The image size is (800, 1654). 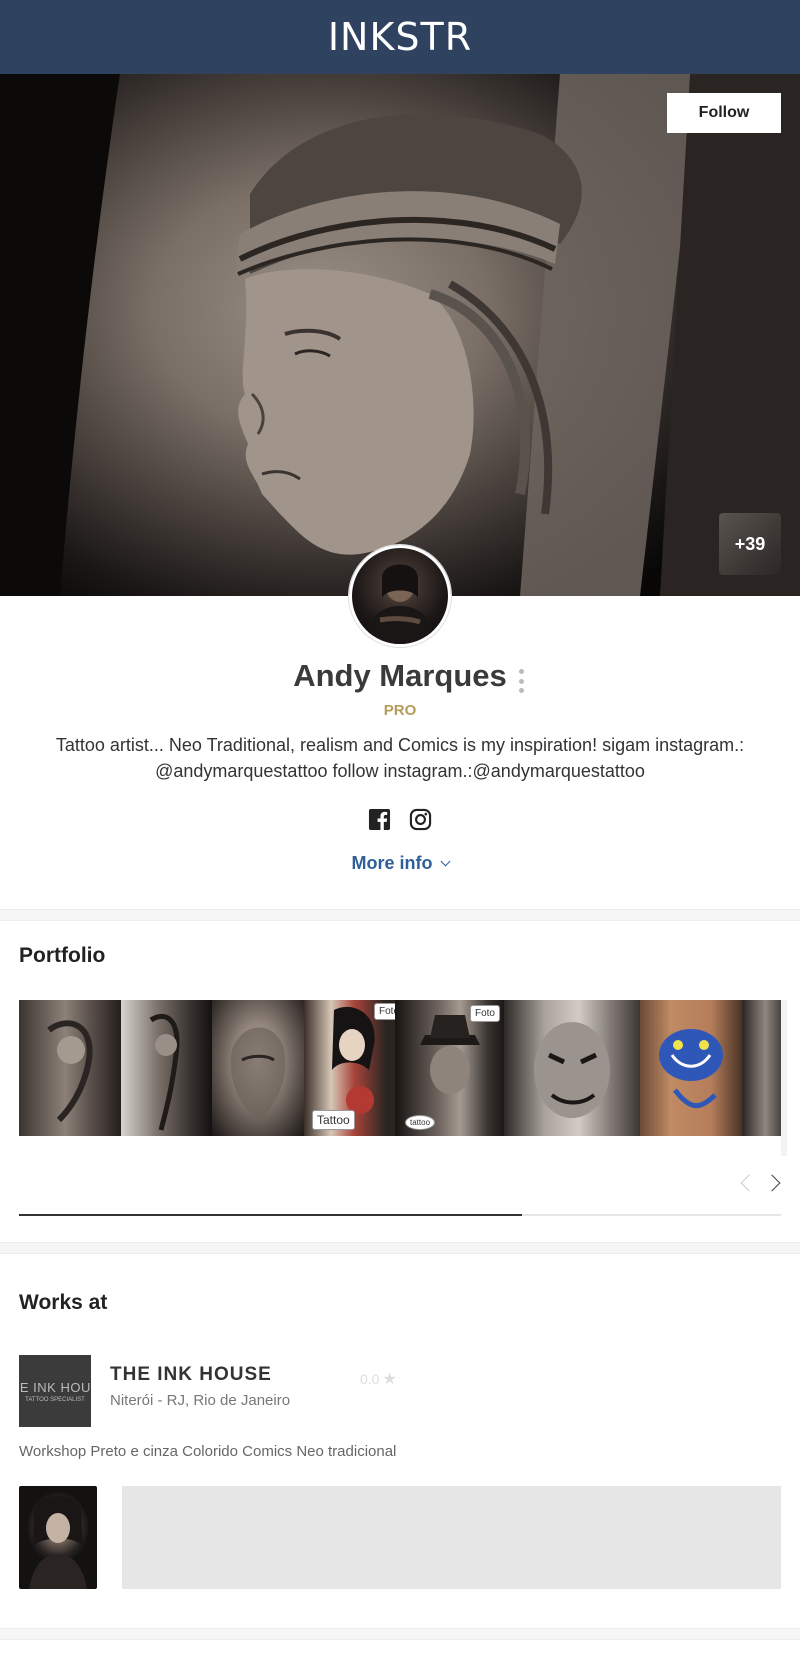 I want to click on shop-media-placeholder, so click(x=451, y=1537).